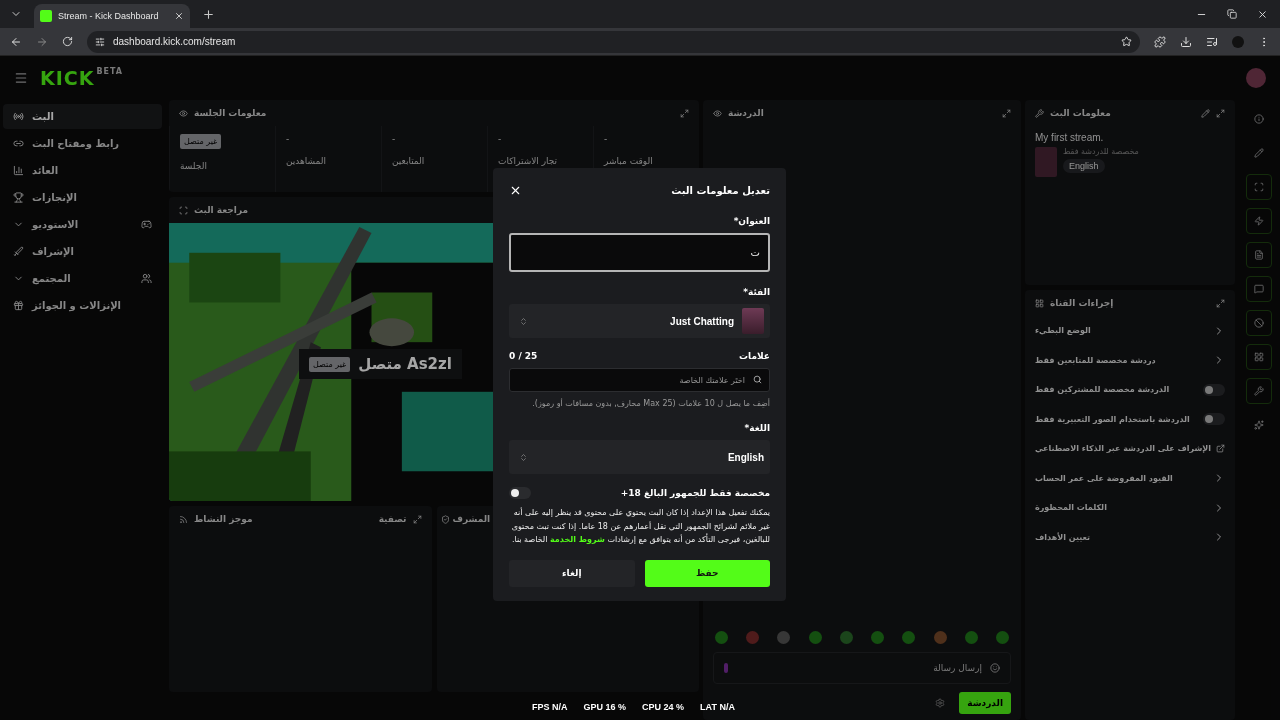 The width and height of the screenshot is (1280, 720). Describe the element at coordinates (1130, 478) in the screenshot. I see `action-item: القيود المفروضة على عمر الحساب` at that location.